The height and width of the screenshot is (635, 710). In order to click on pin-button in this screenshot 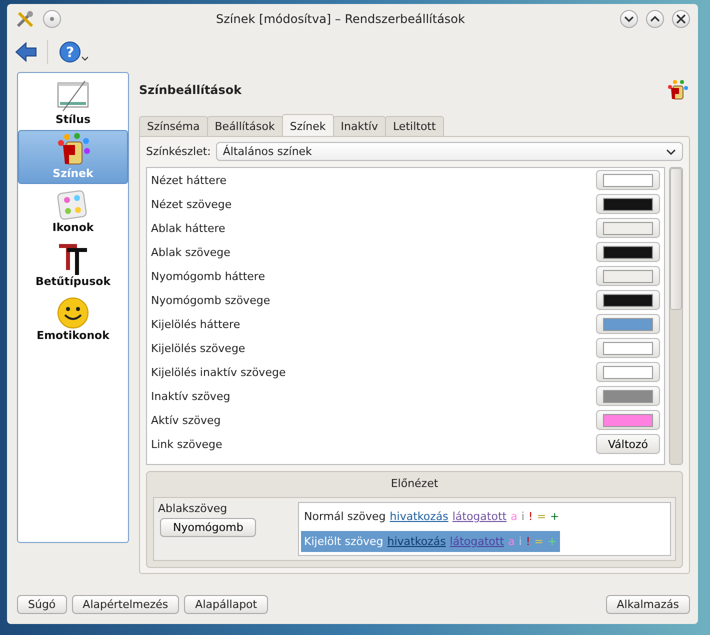, I will do `click(52, 19)`.